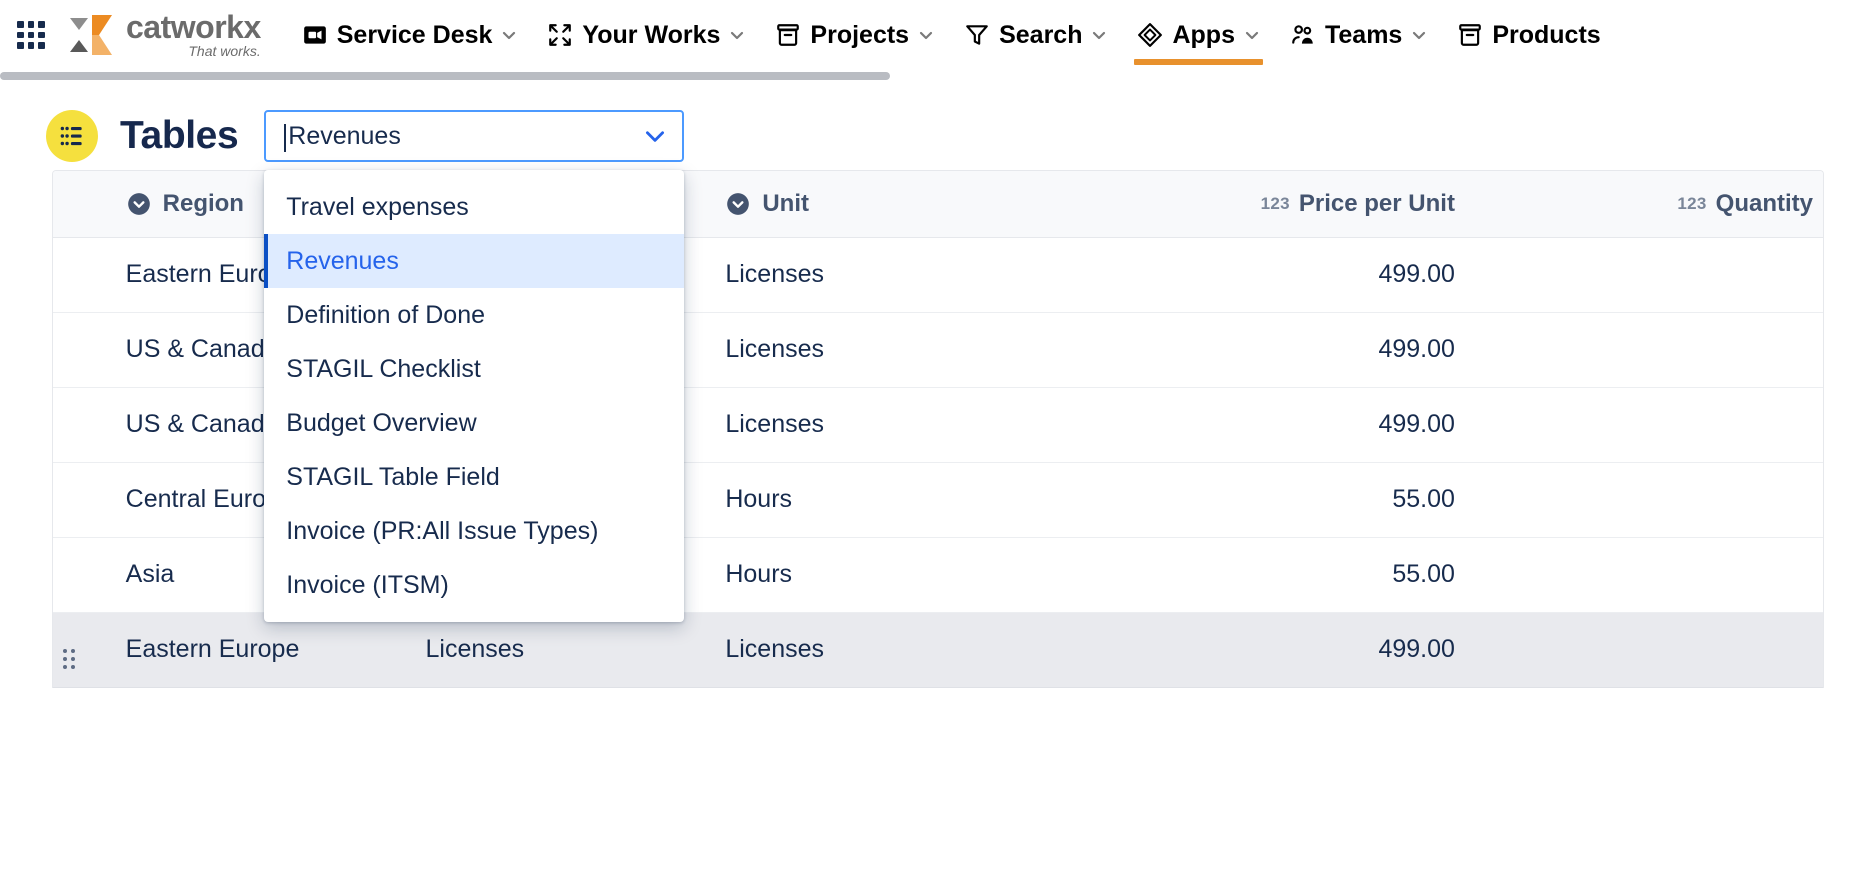 This screenshot has height=894, width=1870. I want to click on nav-item-teams: Teams, so click(1358, 35).